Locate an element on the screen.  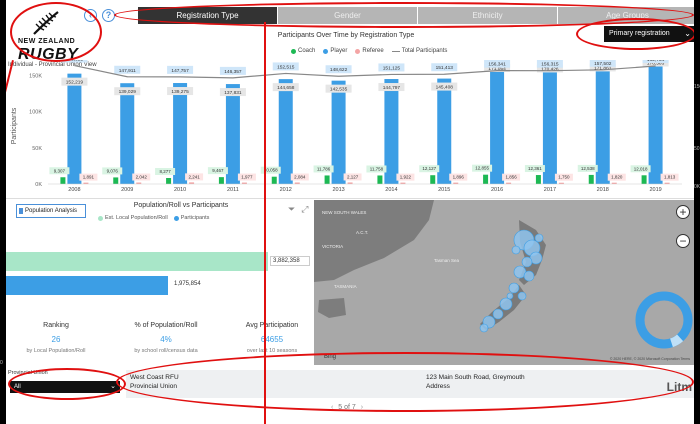
x-tick-label: 2012 is located at coordinates (286, 190).